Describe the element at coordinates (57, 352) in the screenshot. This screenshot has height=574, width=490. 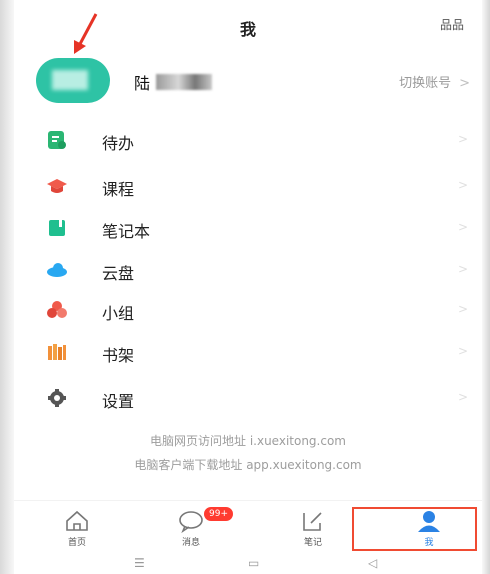
I see `bookshelf-icon` at that location.